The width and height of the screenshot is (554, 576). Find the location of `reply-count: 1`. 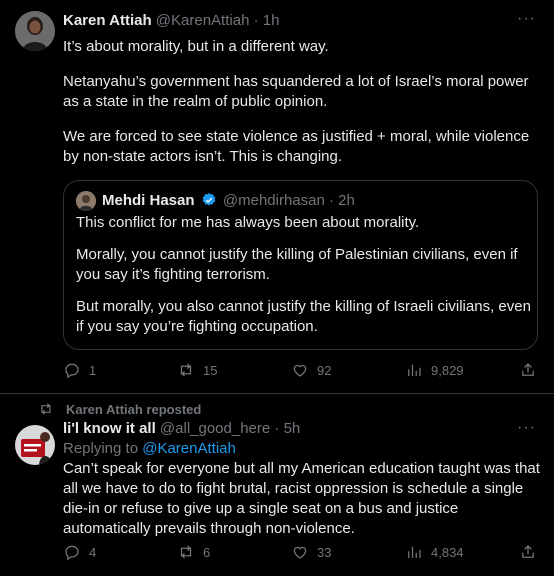

reply-count: 1 is located at coordinates (93, 370).